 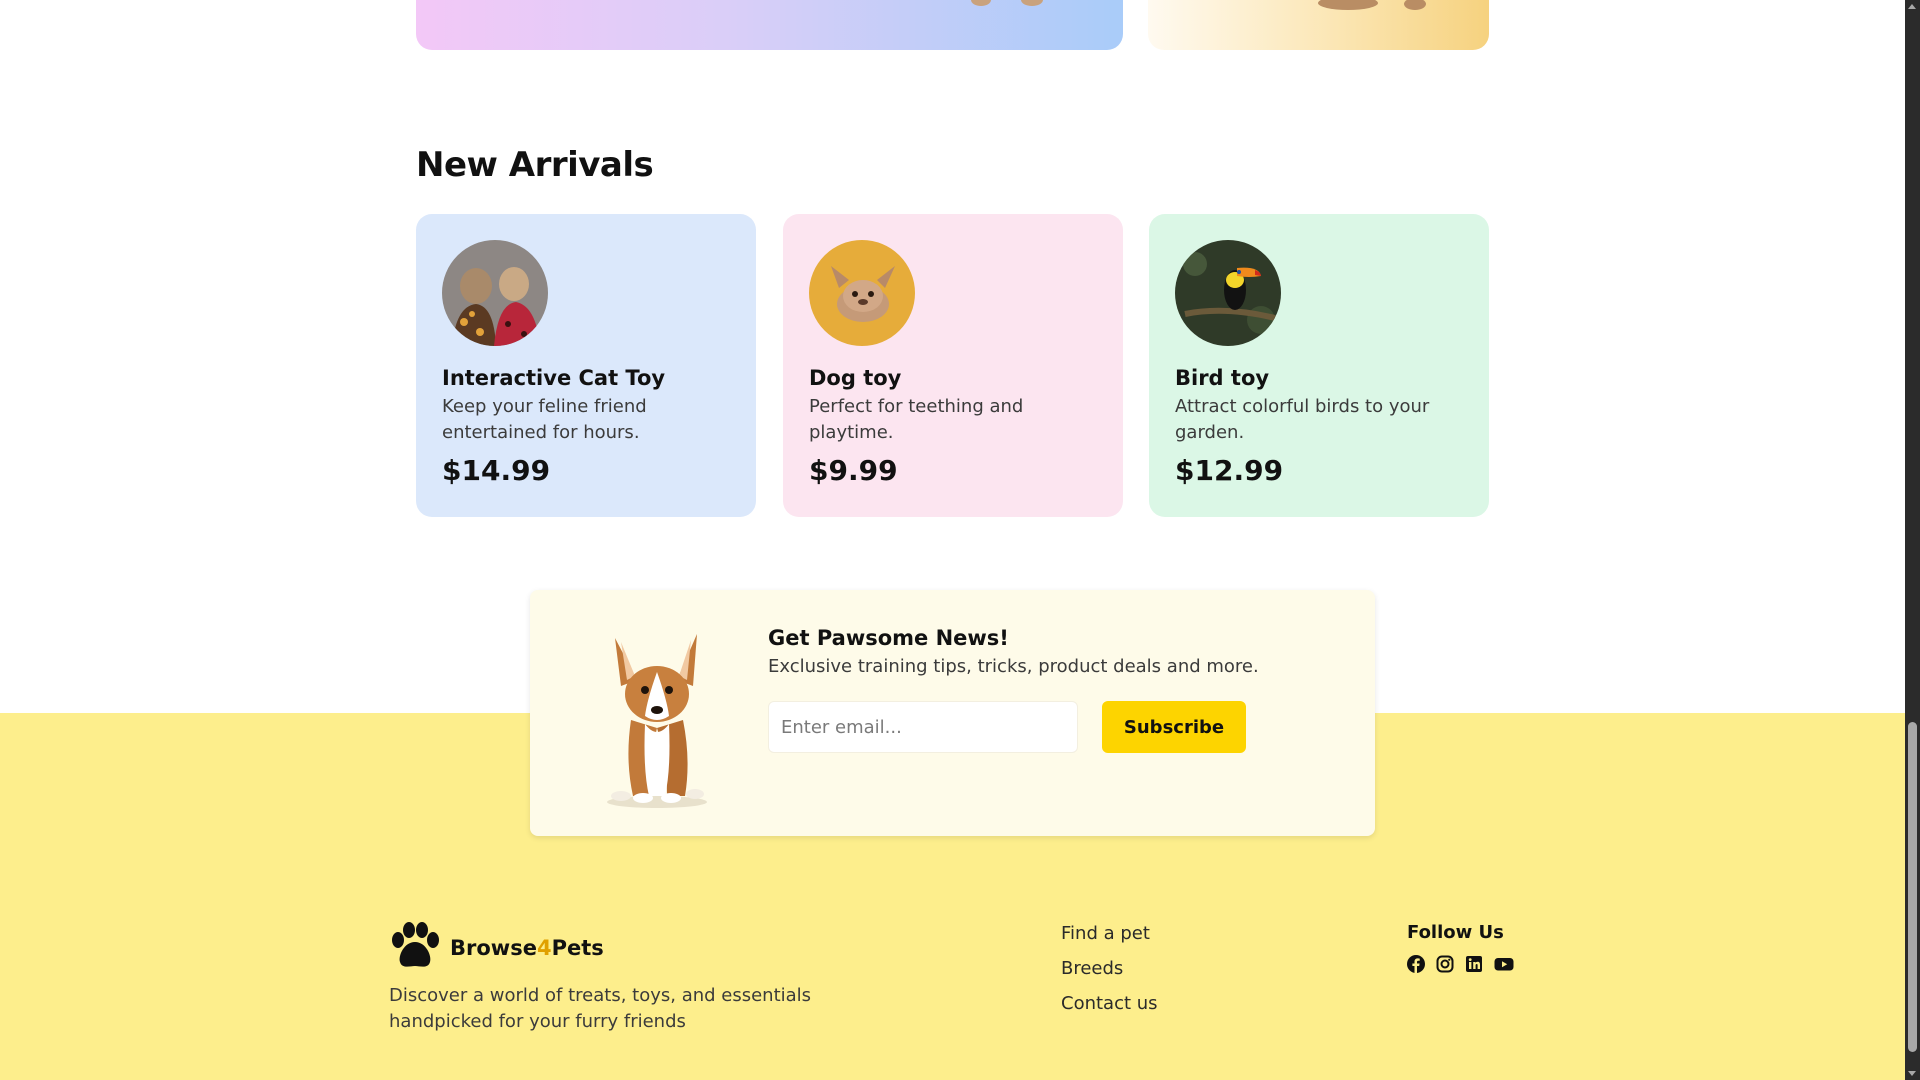 I want to click on brand-name-part: Browse, so click(x=493, y=948).